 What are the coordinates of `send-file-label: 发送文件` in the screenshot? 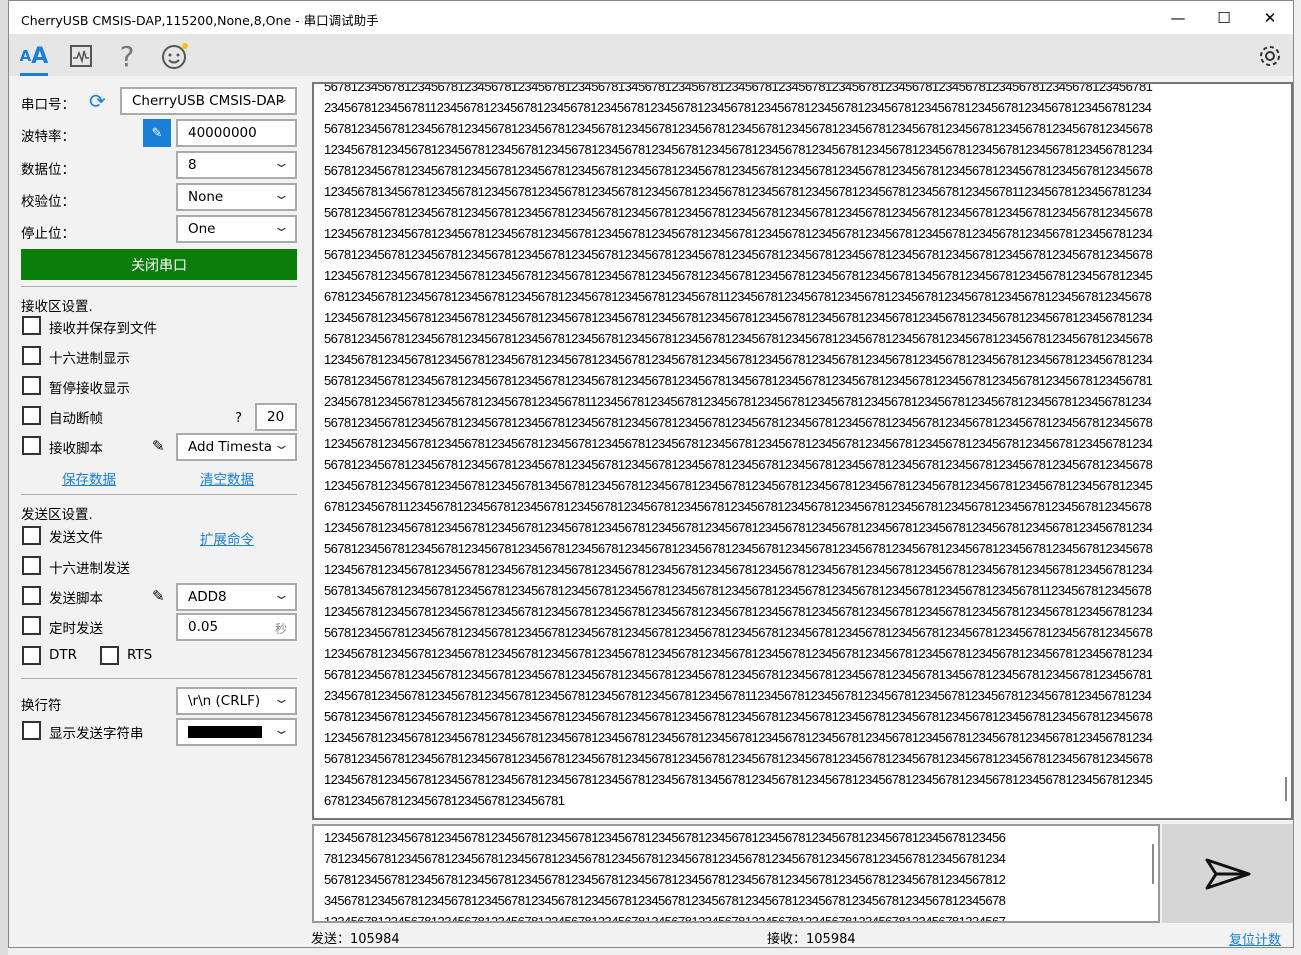 It's located at (76, 538).